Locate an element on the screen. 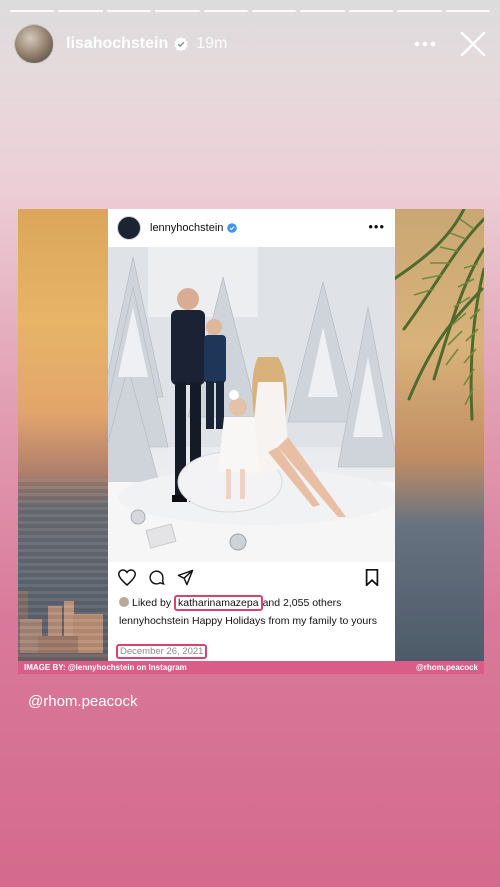 The height and width of the screenshot is (887, 500). mention-sticker: @rhom.peacock is located at coordinates (82, 701).